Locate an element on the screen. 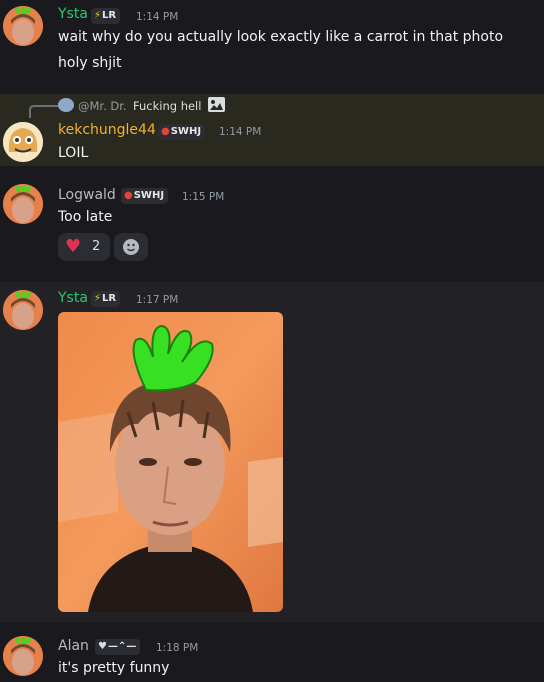 The image size is (544, 682). message-text: it's pretty funny is located at coordinates (114, 668).